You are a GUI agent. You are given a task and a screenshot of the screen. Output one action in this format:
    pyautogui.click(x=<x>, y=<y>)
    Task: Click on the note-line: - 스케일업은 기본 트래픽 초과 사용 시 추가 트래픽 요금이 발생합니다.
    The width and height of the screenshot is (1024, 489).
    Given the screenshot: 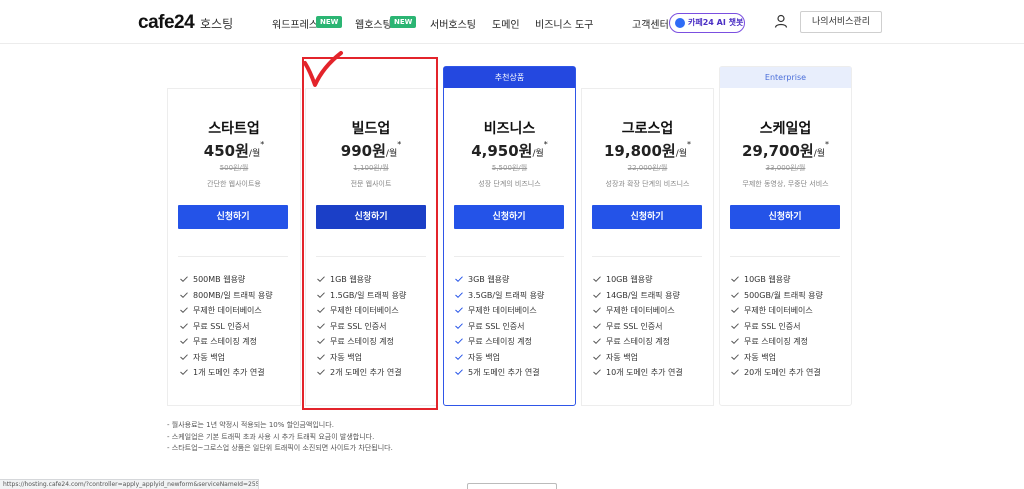 What is the action you would take?
    pyautogui.click(x=271, y=436)
    